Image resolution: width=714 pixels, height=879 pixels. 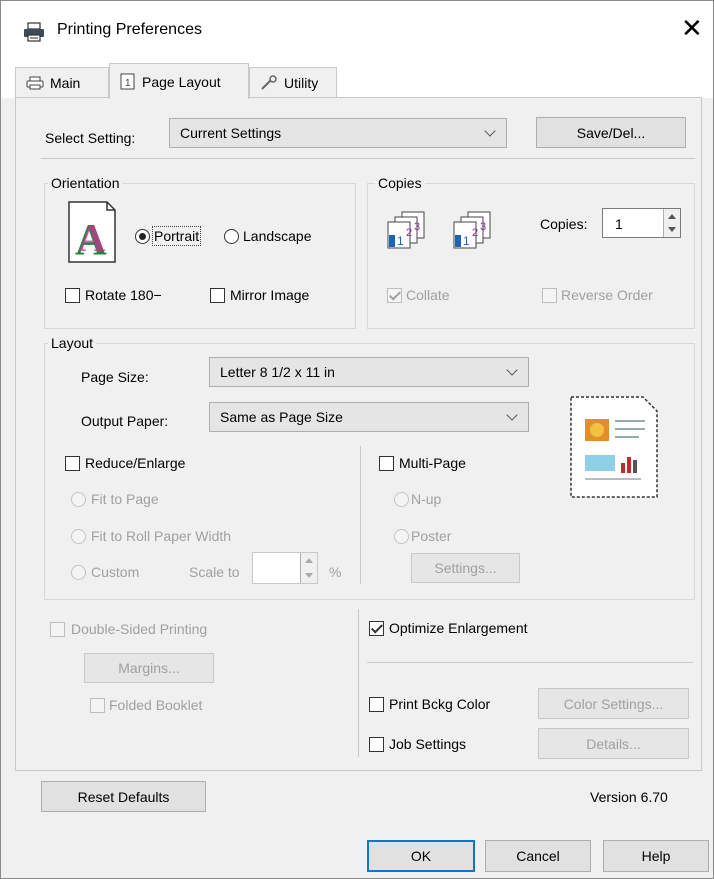 I want to click on close-icon: ✕, so click(x=692, y=28).